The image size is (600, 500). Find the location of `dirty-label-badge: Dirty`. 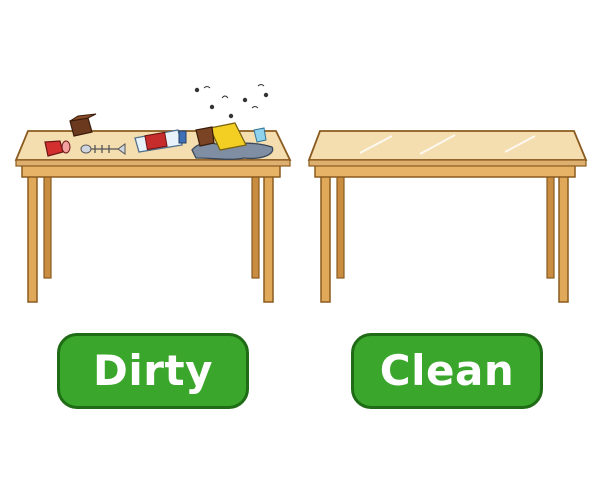

dirty-label-badge: Dirty is located at coordinates (153, 371).